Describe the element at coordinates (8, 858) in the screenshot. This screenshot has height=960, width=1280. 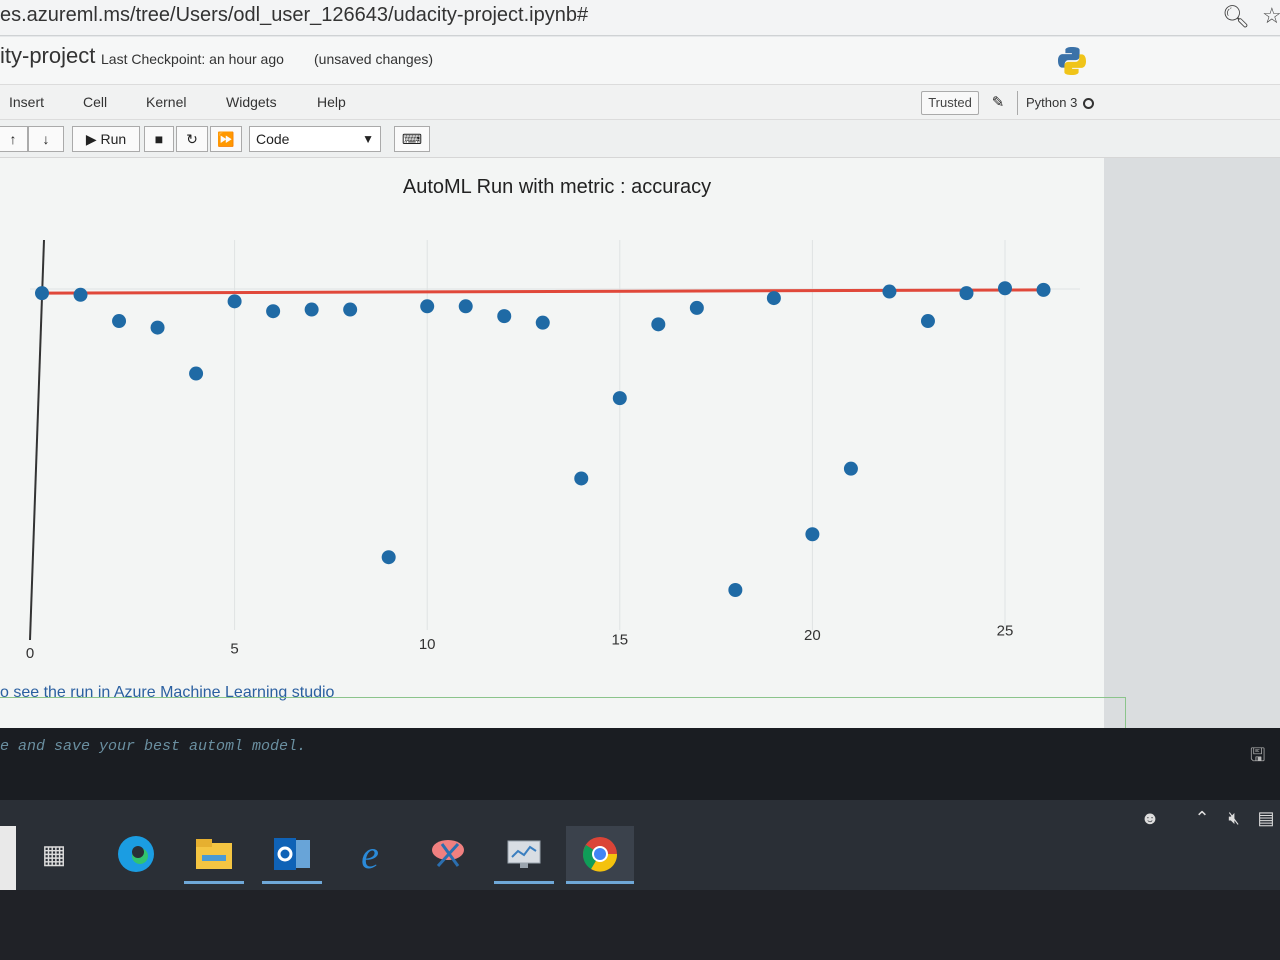
I see `start-area` at that location.